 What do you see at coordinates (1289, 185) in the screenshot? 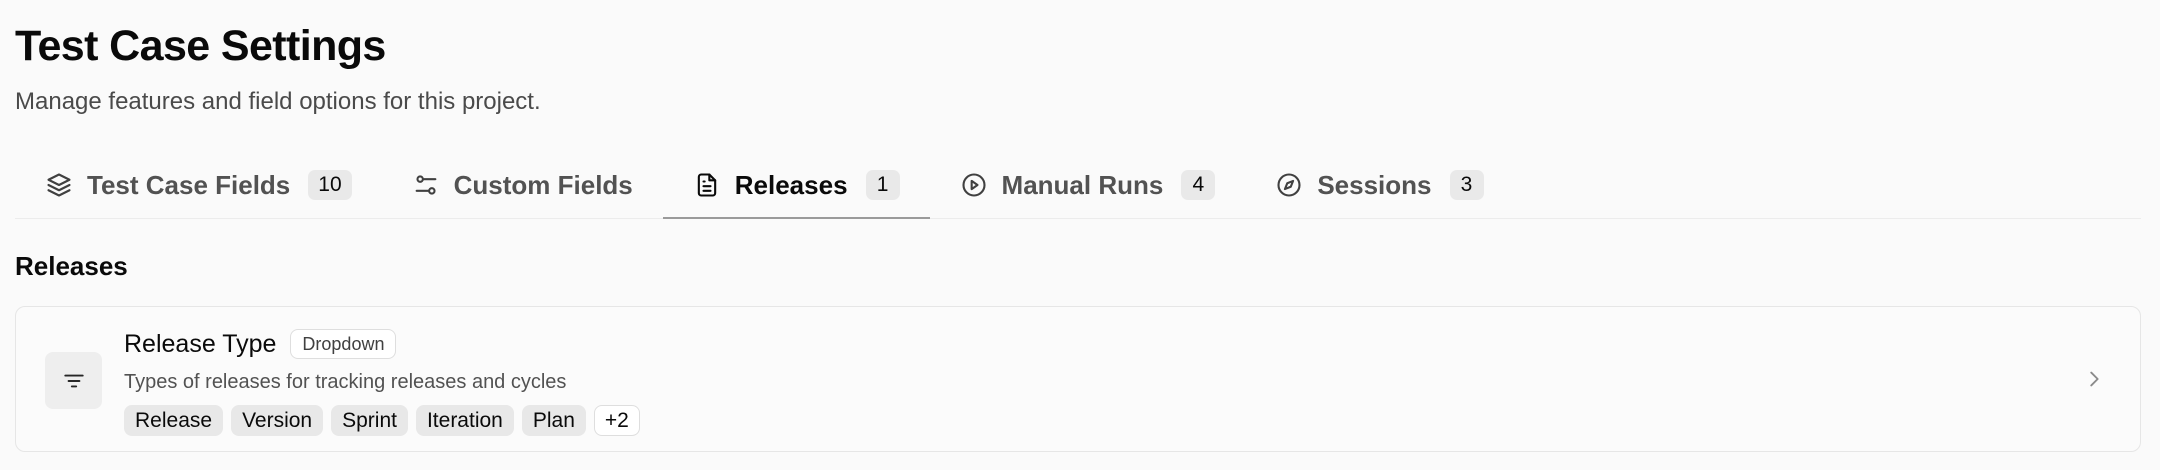
I see `compass-icon` at bounding box center [1289, 185].